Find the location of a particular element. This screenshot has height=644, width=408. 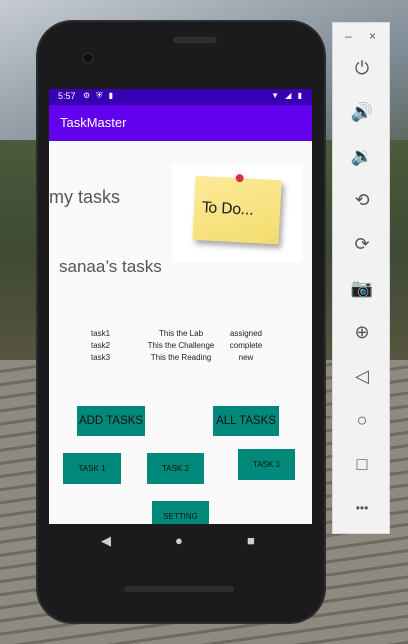

back-icon: ◁ is located at coordinates (362, 376).